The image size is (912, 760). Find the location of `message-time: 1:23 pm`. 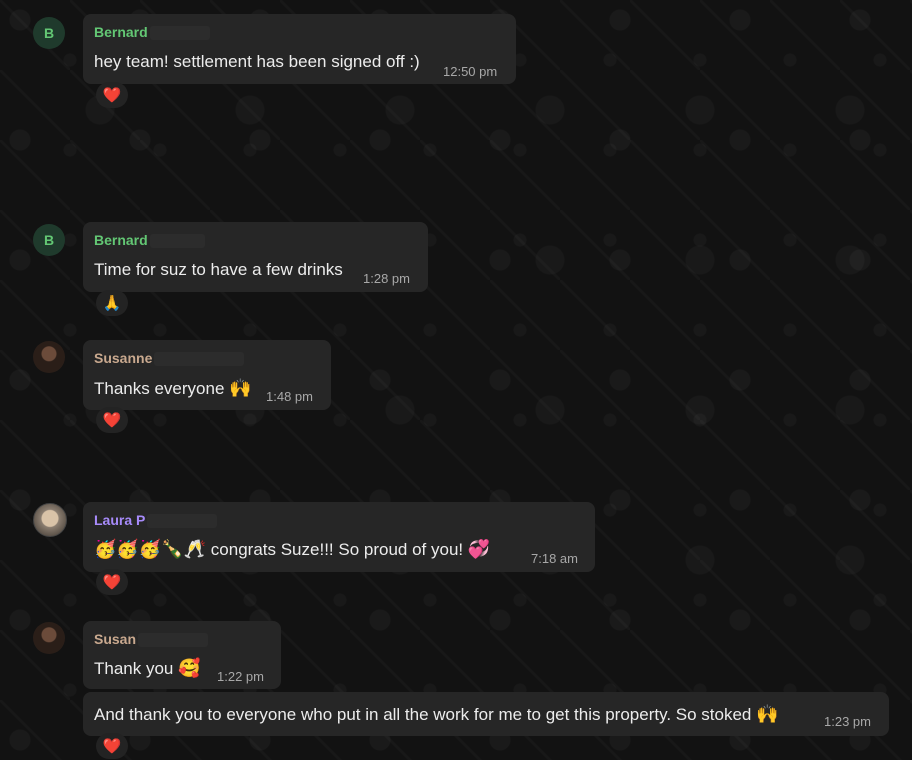

message-time: 1:23 pm is located at coordinates (847, 721).